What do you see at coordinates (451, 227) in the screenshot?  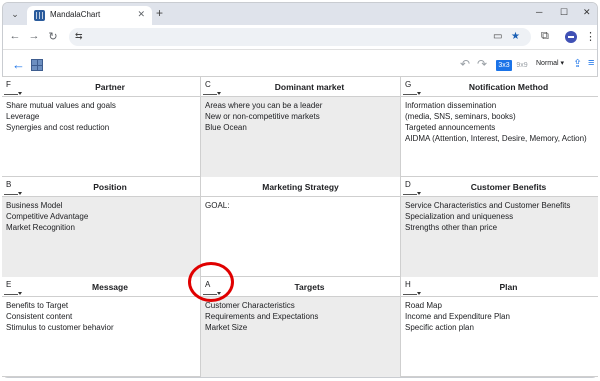 I see `cell-line: Strengths other than price` at bounding box center [451, 227].